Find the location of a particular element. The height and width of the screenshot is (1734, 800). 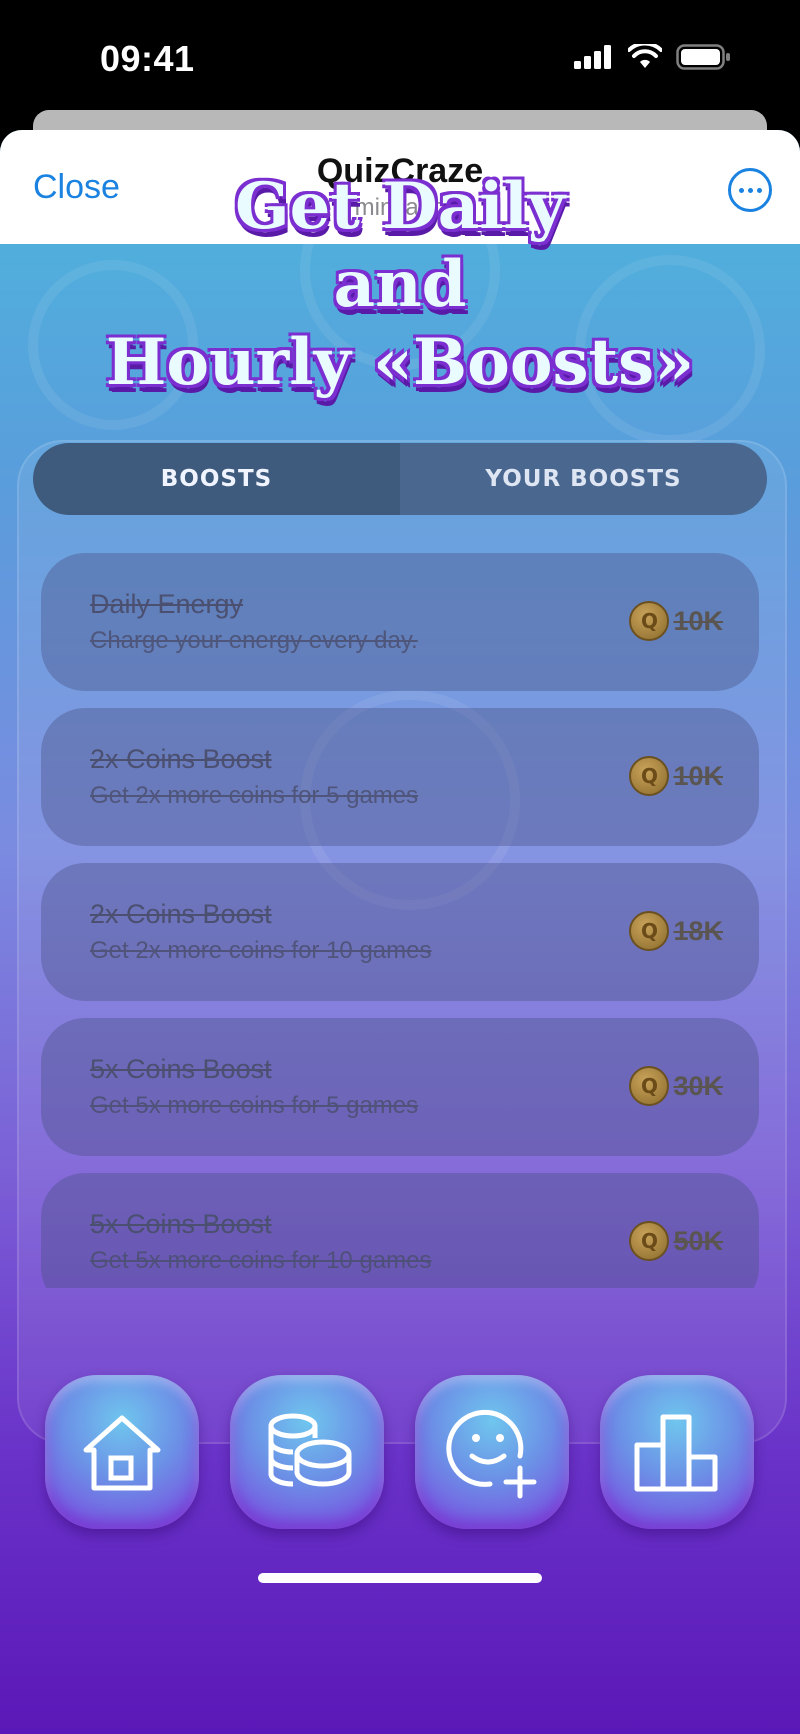

headline-line-1: Get Daily is located at coordinates (400, 206).